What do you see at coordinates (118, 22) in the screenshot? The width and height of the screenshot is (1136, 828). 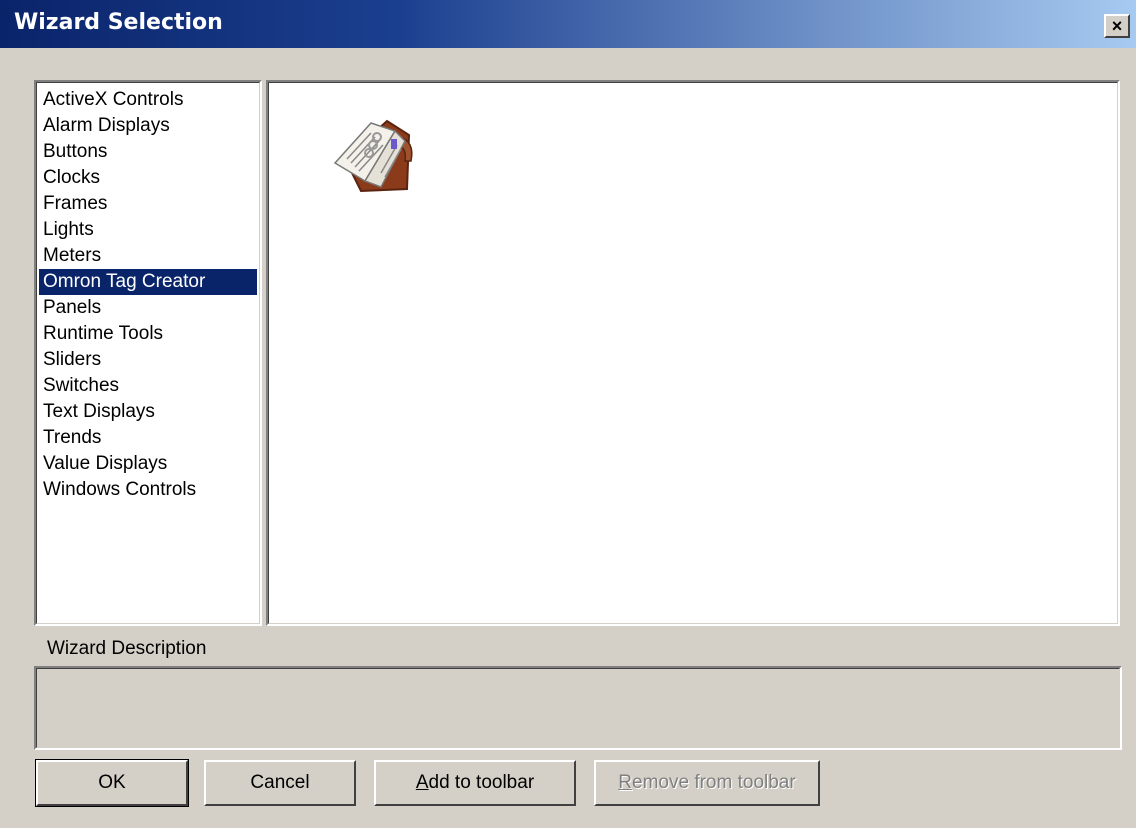 I see `window-title: Wizard Selection` at bounding box center [118, 22].